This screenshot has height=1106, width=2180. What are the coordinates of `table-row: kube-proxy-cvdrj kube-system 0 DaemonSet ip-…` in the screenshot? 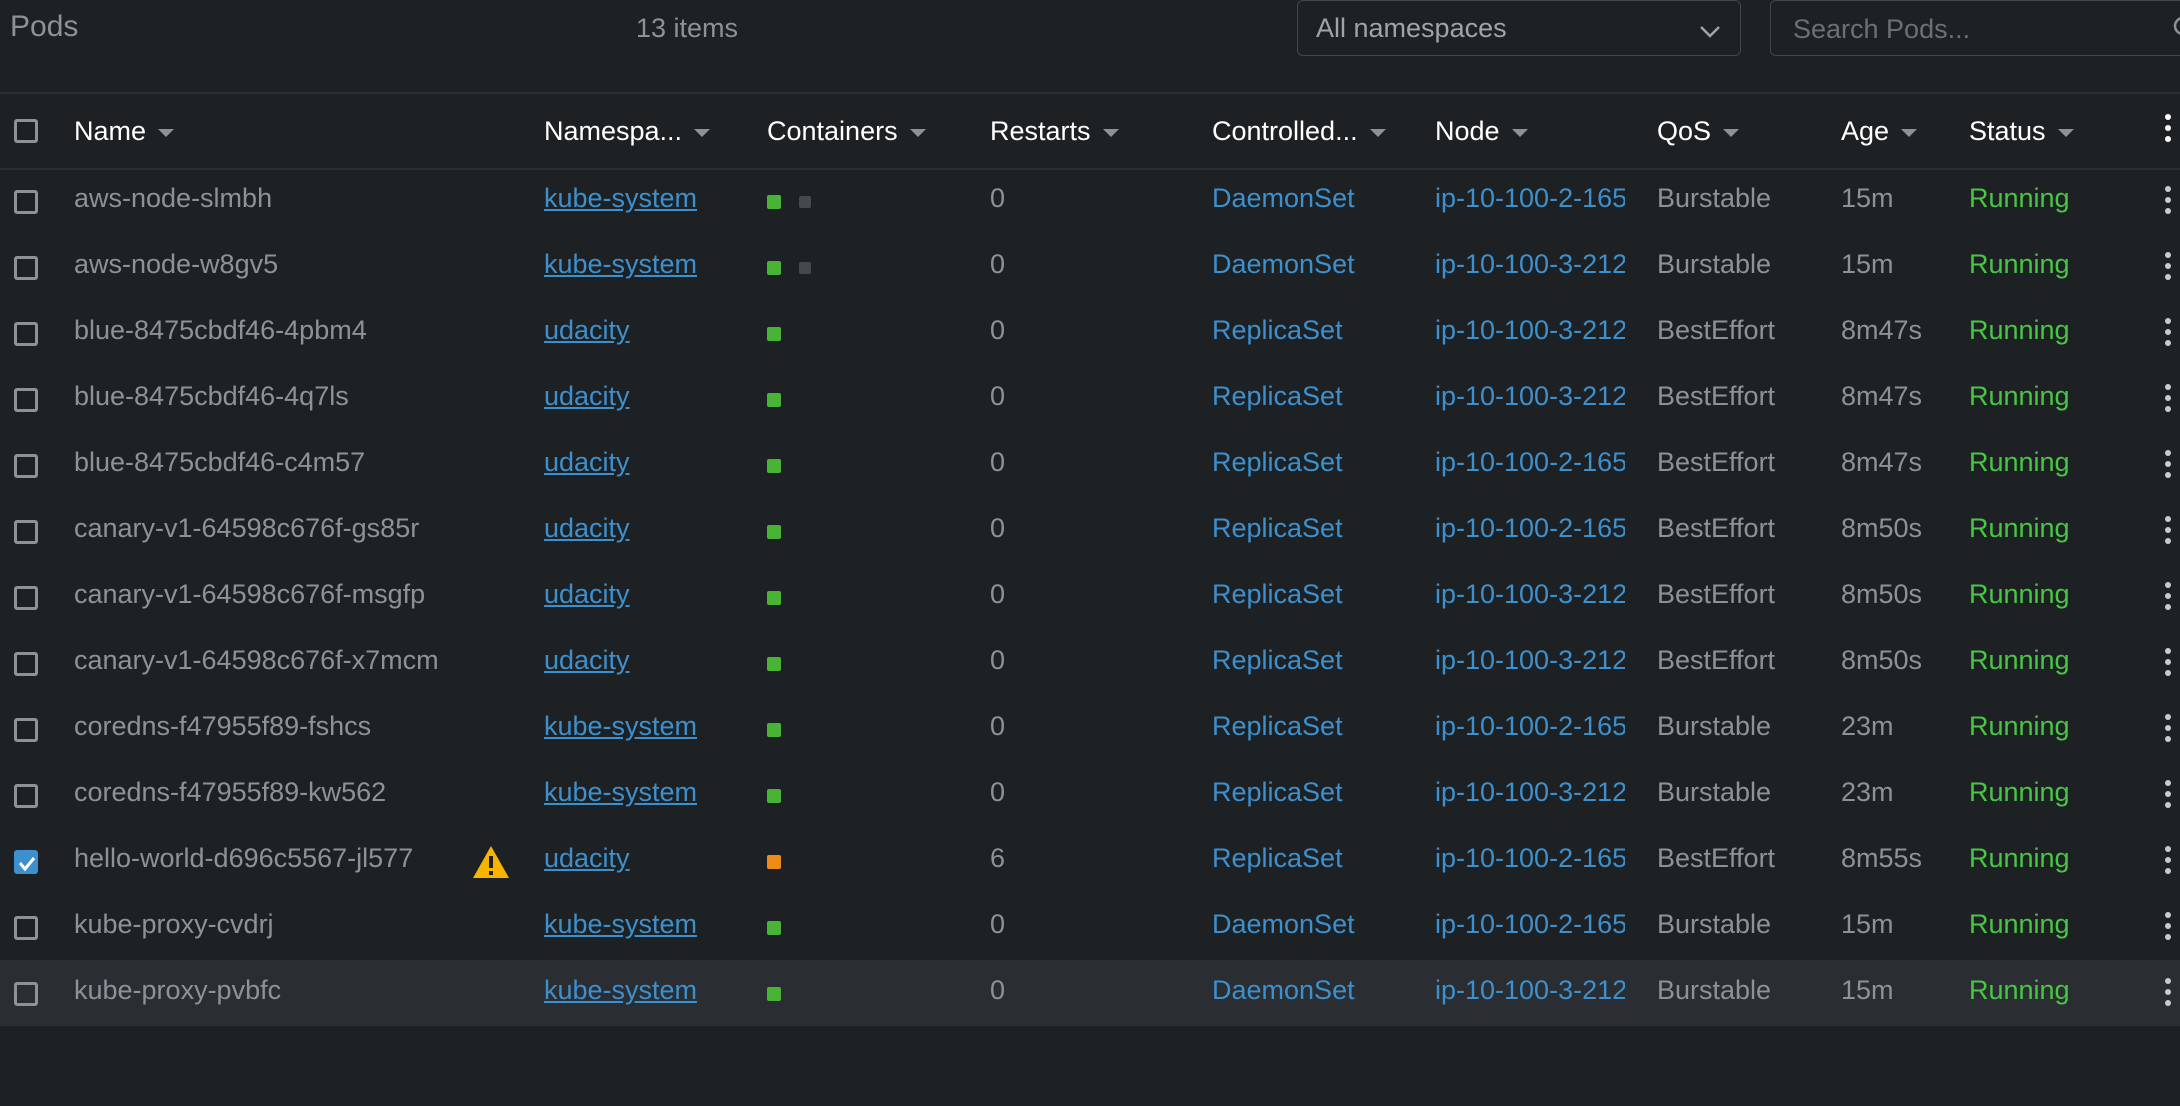 It's located at (1090, 927).